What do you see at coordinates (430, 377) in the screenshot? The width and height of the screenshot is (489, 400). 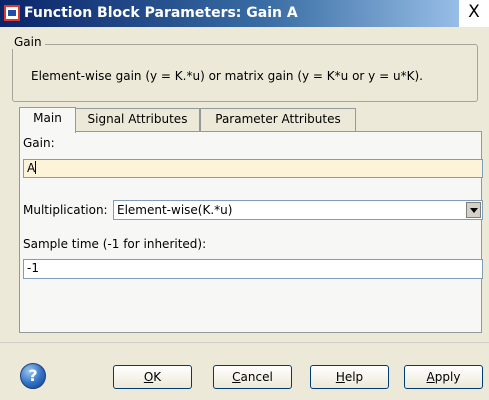 I see `apply-mnemonic: A` at bounding box center [430, 377].